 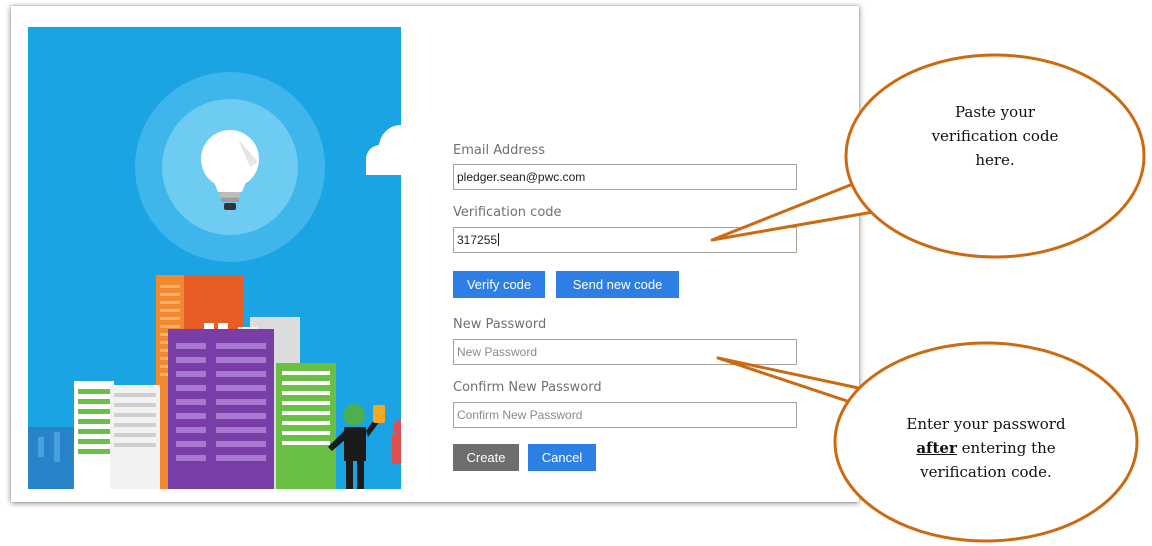 I want to click on callout-password-line1: Enter your password, so click(x=986, y=424).